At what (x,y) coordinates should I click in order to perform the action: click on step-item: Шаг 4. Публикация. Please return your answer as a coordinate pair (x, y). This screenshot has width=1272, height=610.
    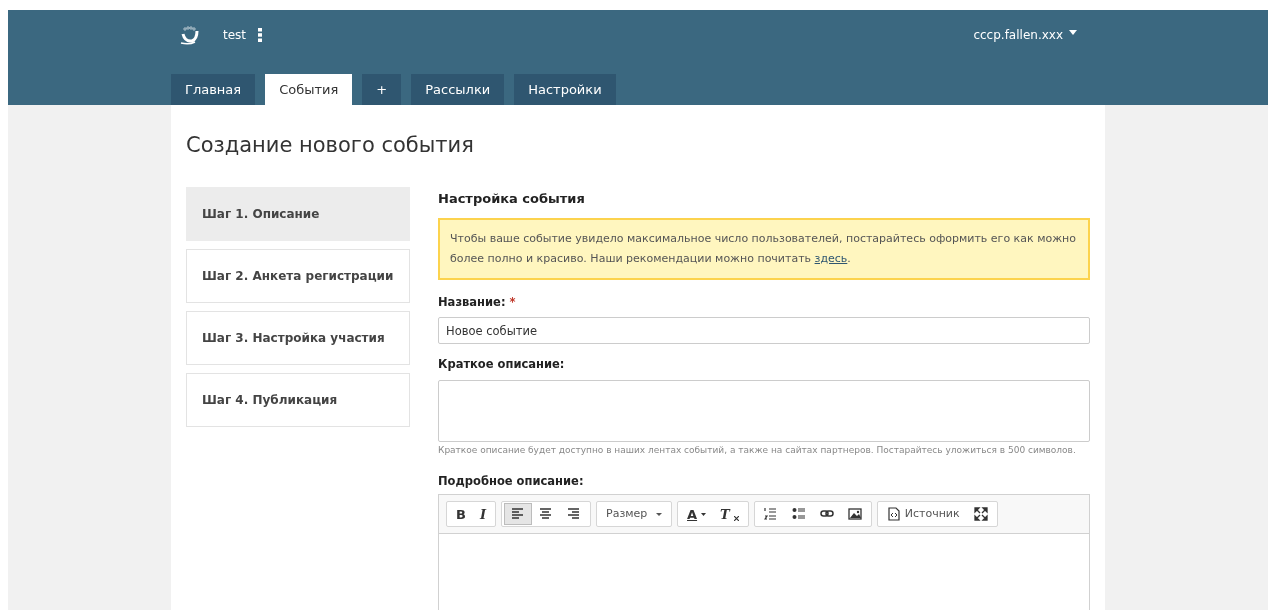
    Looking at the image, I should click on (298, 399).